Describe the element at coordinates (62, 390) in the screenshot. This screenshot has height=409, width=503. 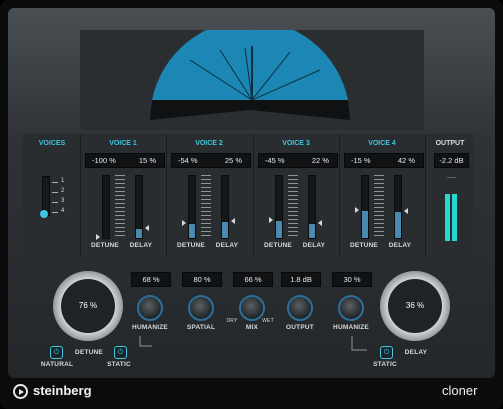
I see `brand-name: steinberg` at that location.